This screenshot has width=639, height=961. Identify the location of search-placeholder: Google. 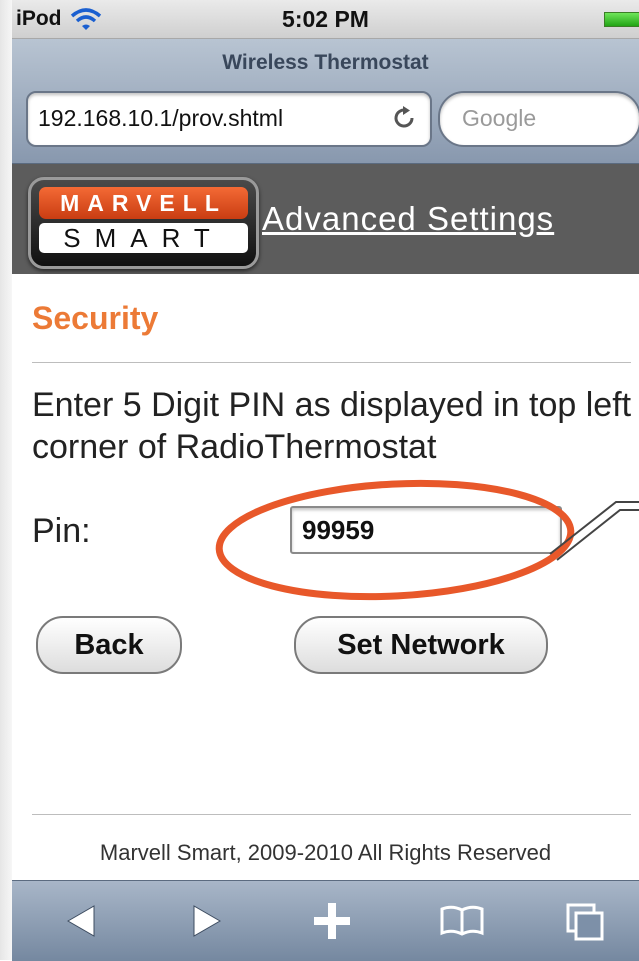
(499, 118).